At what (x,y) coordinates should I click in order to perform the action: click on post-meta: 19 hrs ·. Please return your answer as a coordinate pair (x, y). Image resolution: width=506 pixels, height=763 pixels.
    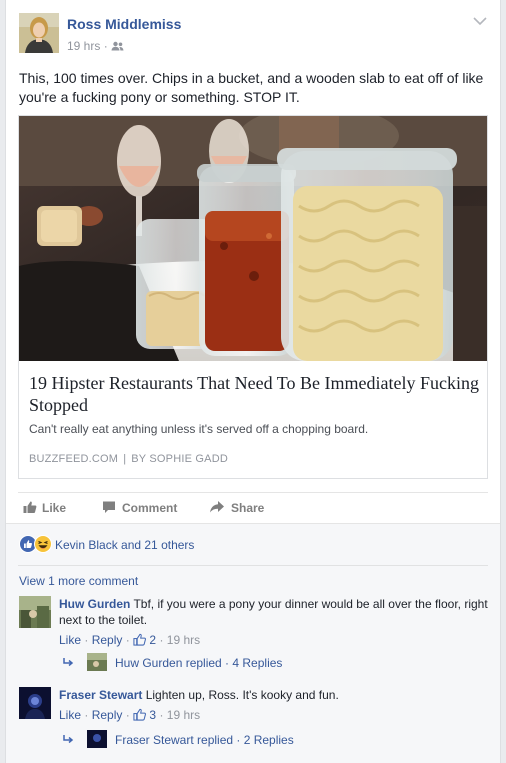
    Looking at the image, I should click on (95, 46).